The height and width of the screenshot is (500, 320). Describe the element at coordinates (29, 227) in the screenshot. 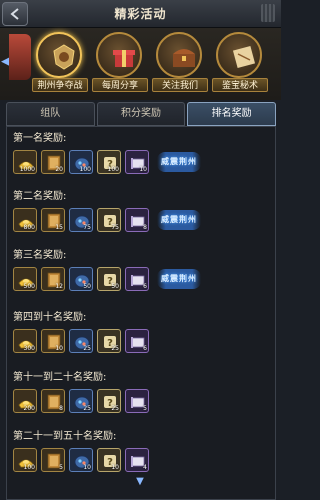

I see `reward-quantity: 800` at that location.